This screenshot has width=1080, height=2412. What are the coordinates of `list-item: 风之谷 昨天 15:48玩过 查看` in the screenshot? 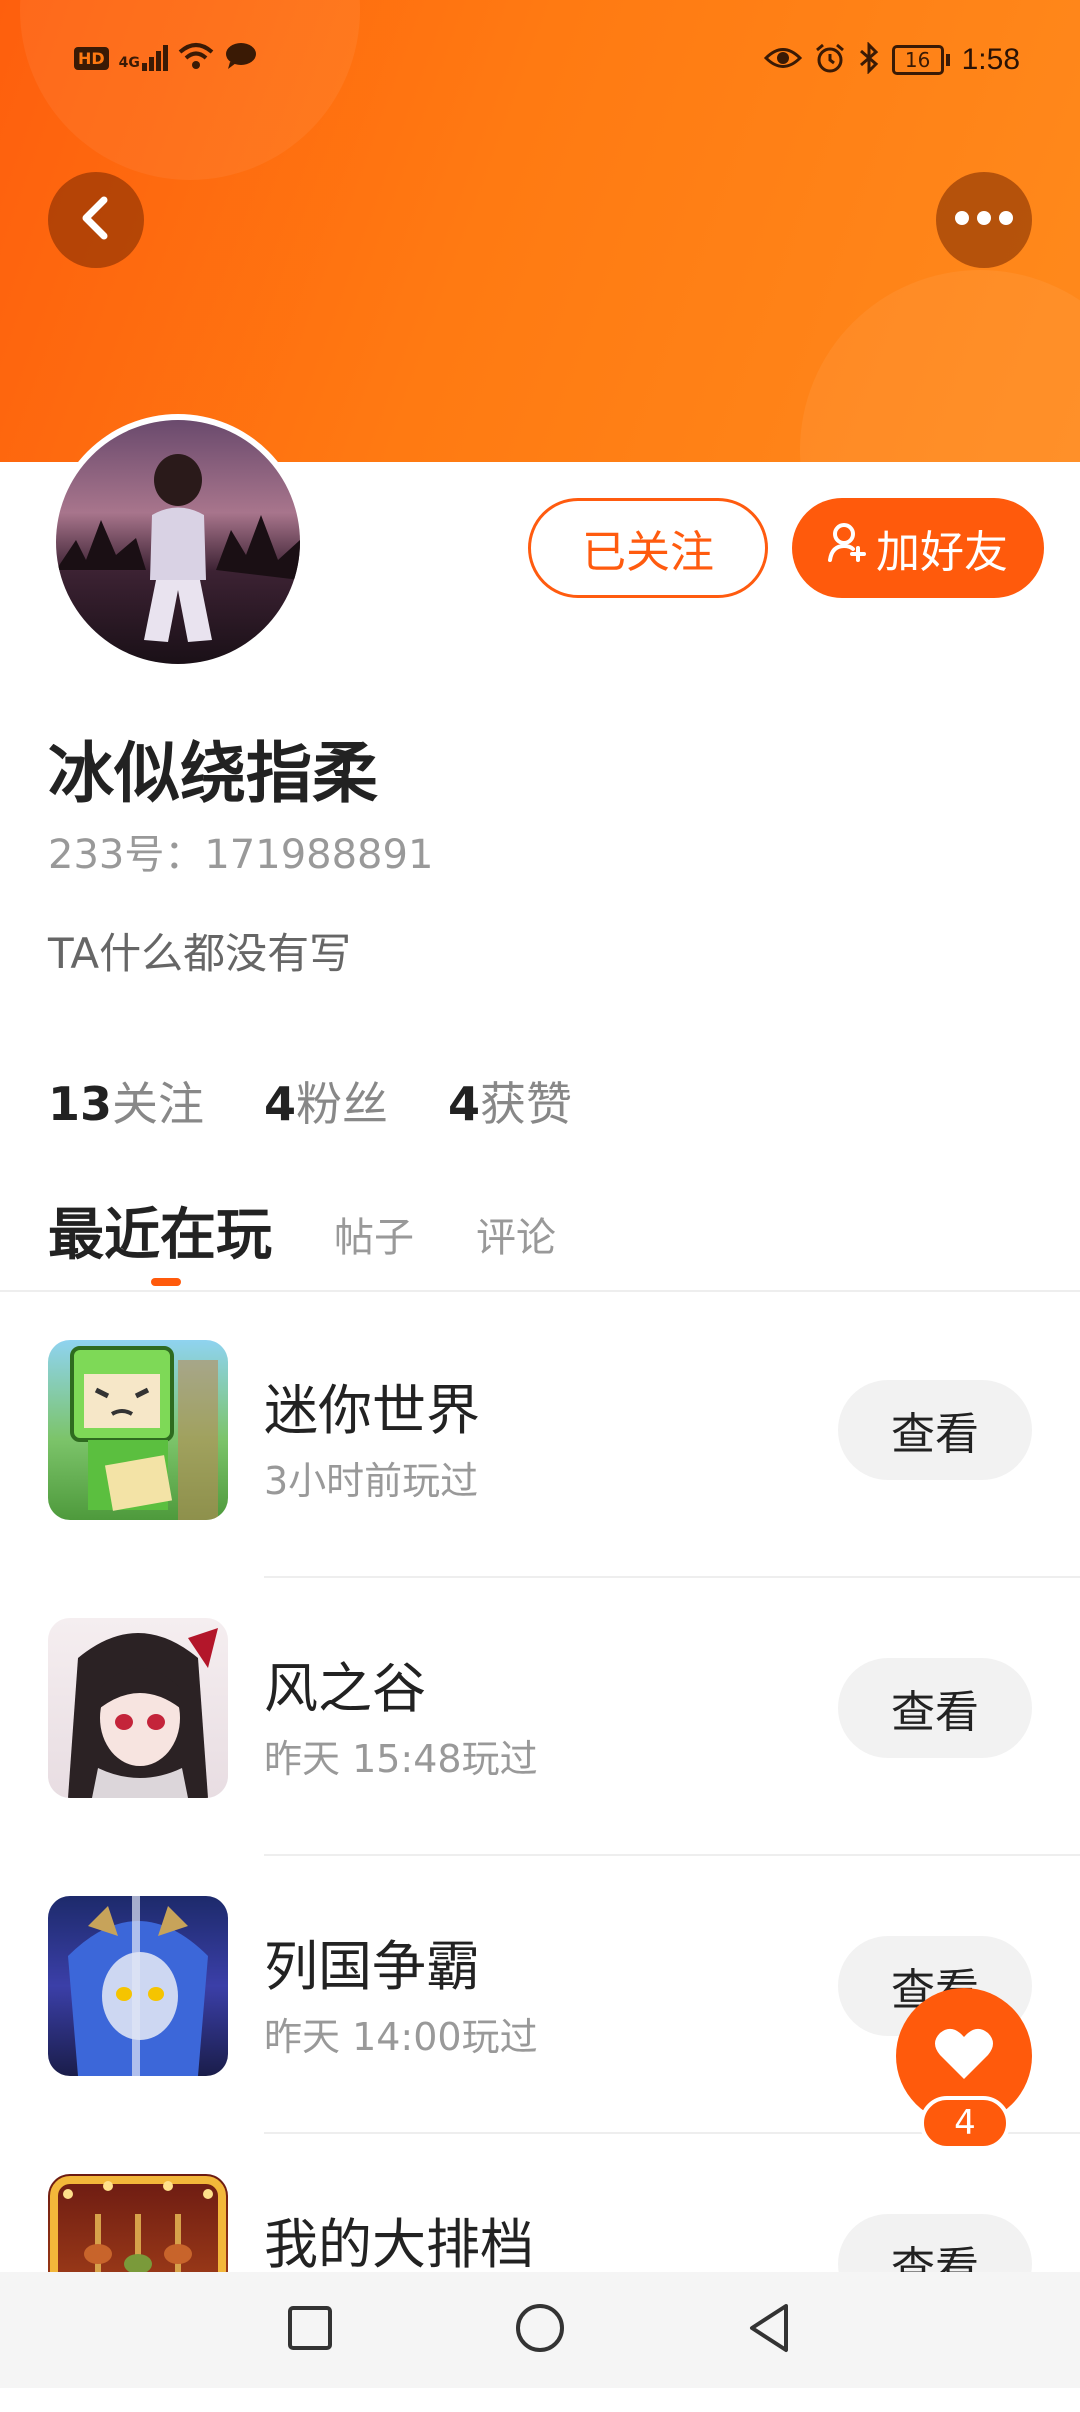 It's located at (540, 1717).